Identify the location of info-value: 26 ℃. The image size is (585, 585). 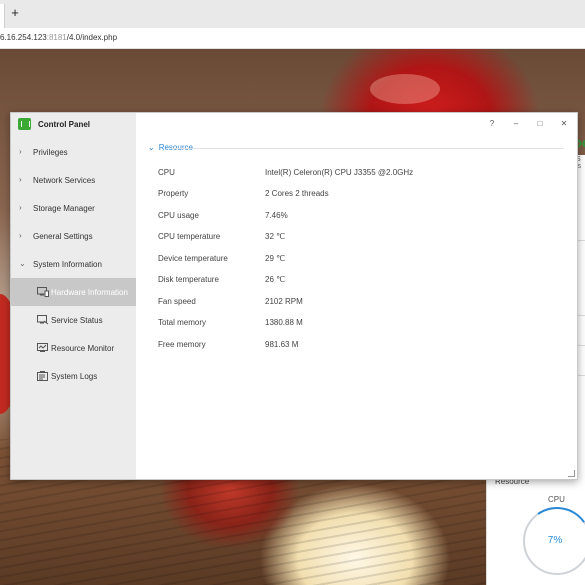
(275, 279).